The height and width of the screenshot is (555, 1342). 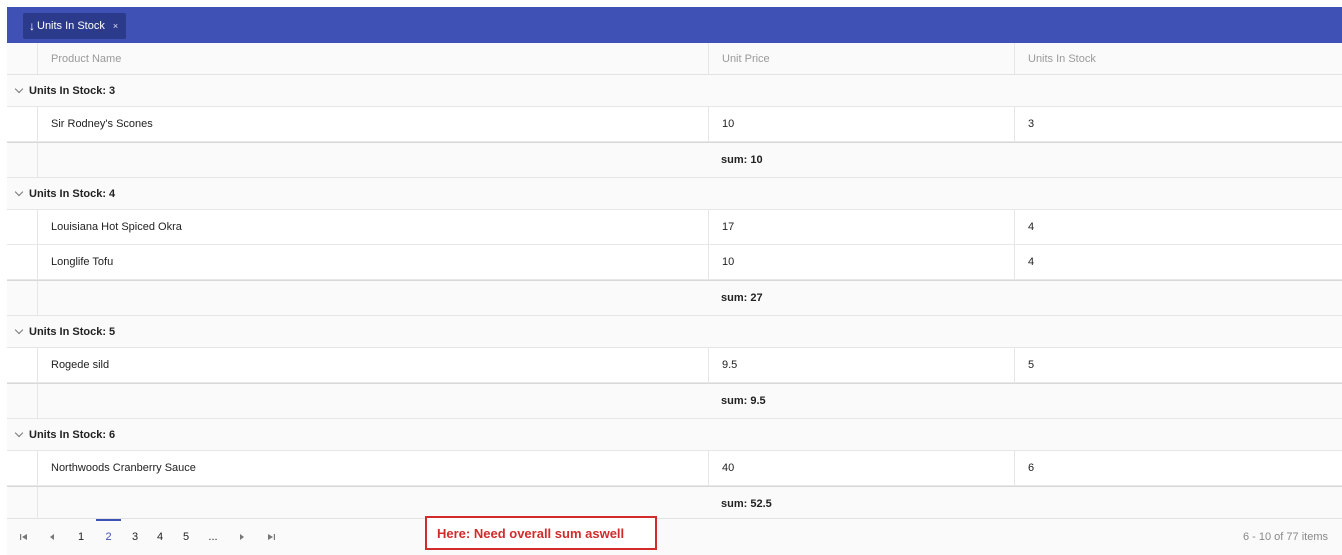 I want to click on group-row: Units In Stock: 3, so click(x=674, y=91).